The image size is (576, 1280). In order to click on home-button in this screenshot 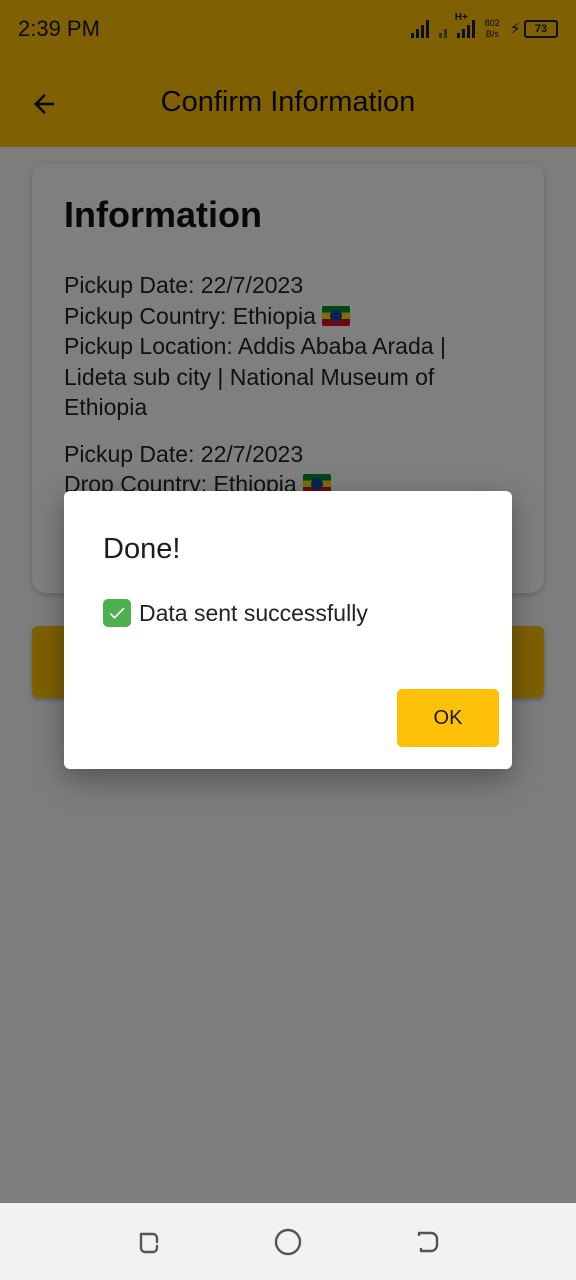, I will do `click(288, 1242)`.